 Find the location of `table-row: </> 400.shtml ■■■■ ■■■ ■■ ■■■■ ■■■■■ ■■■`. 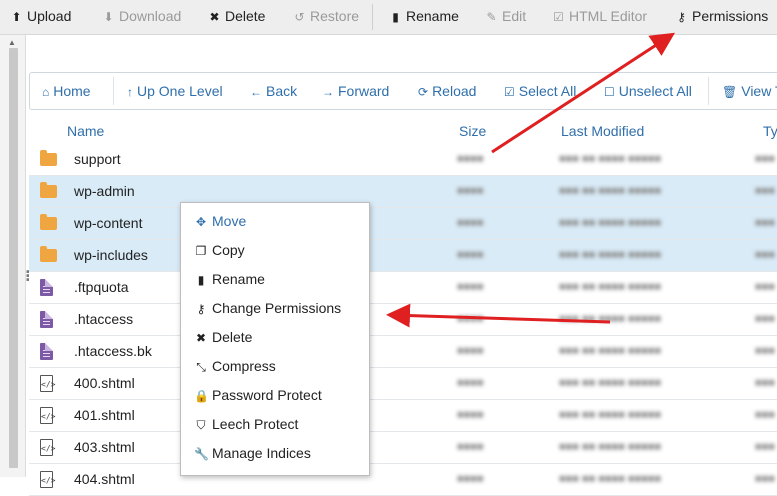

table-row: </> 400.shtml ■■■■ ■■■ ■■ ■■■■ ■■■■■ ■■■ is located at coordinates (403, 384).